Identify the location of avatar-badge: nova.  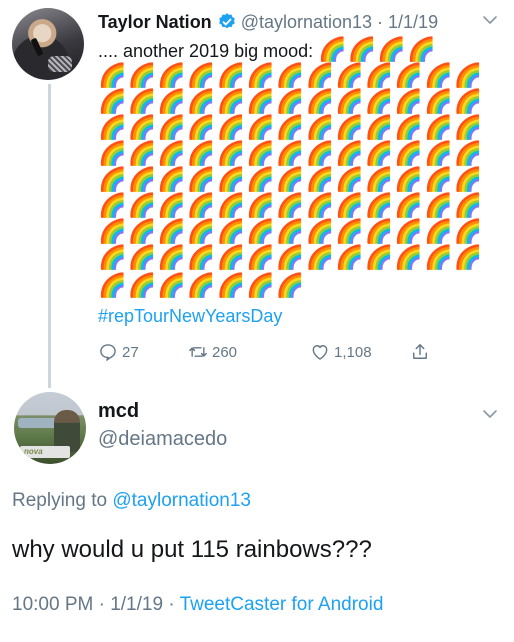
(45, 452).